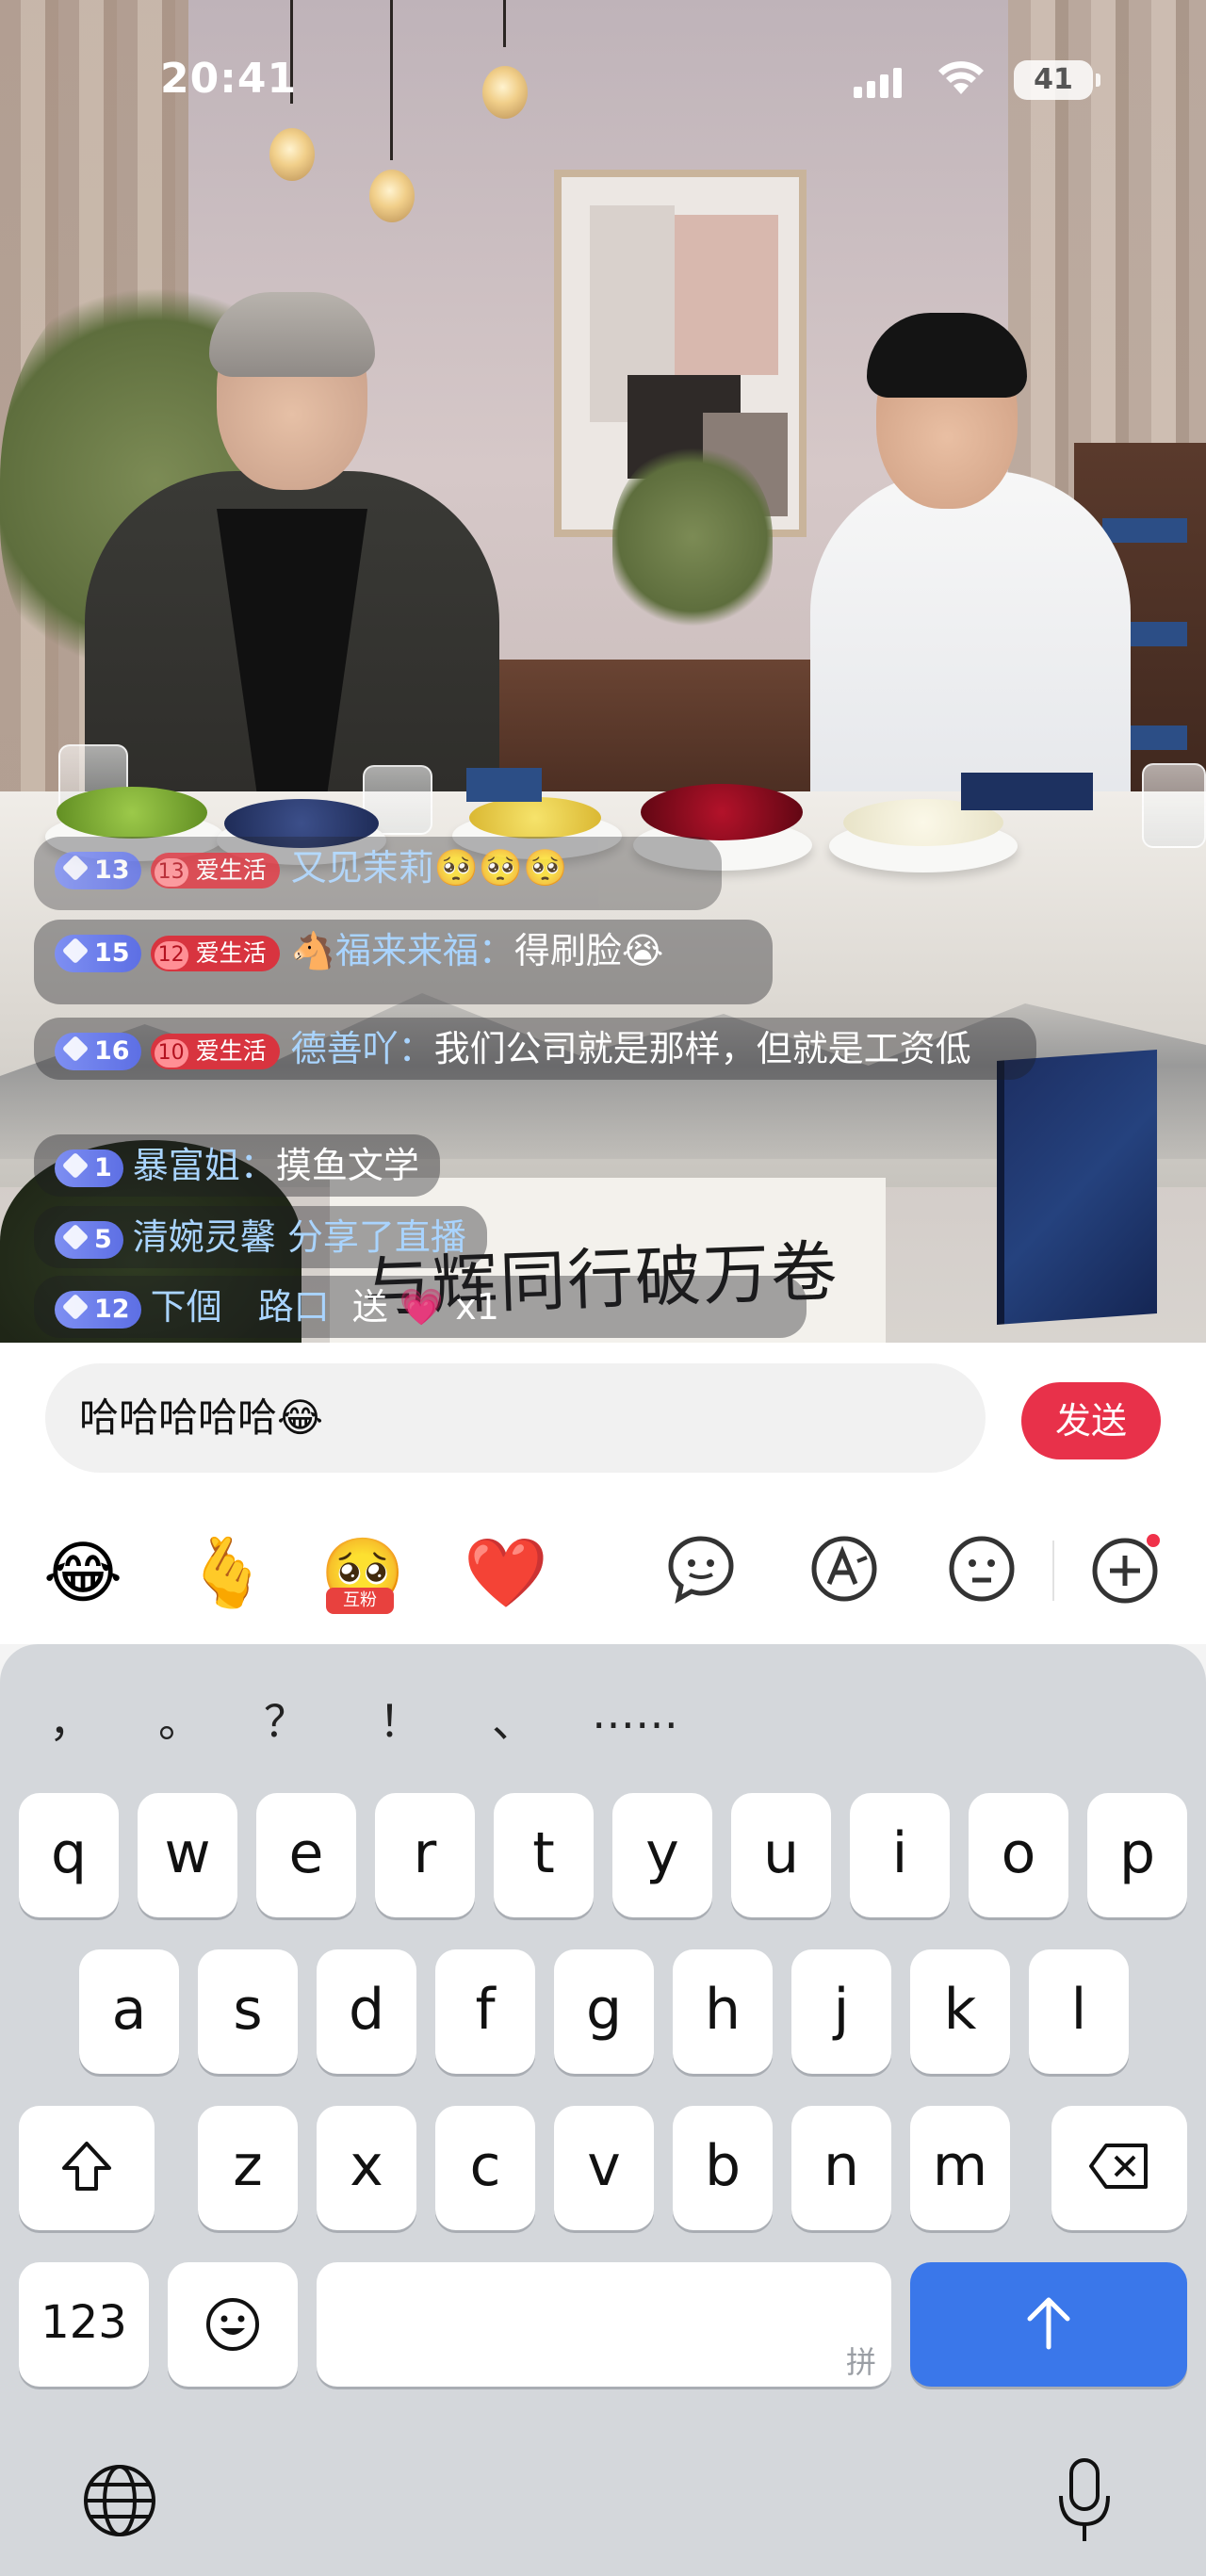 The image size is (1206, 2576). I want to click on emoji-key, so click(233, 2324).